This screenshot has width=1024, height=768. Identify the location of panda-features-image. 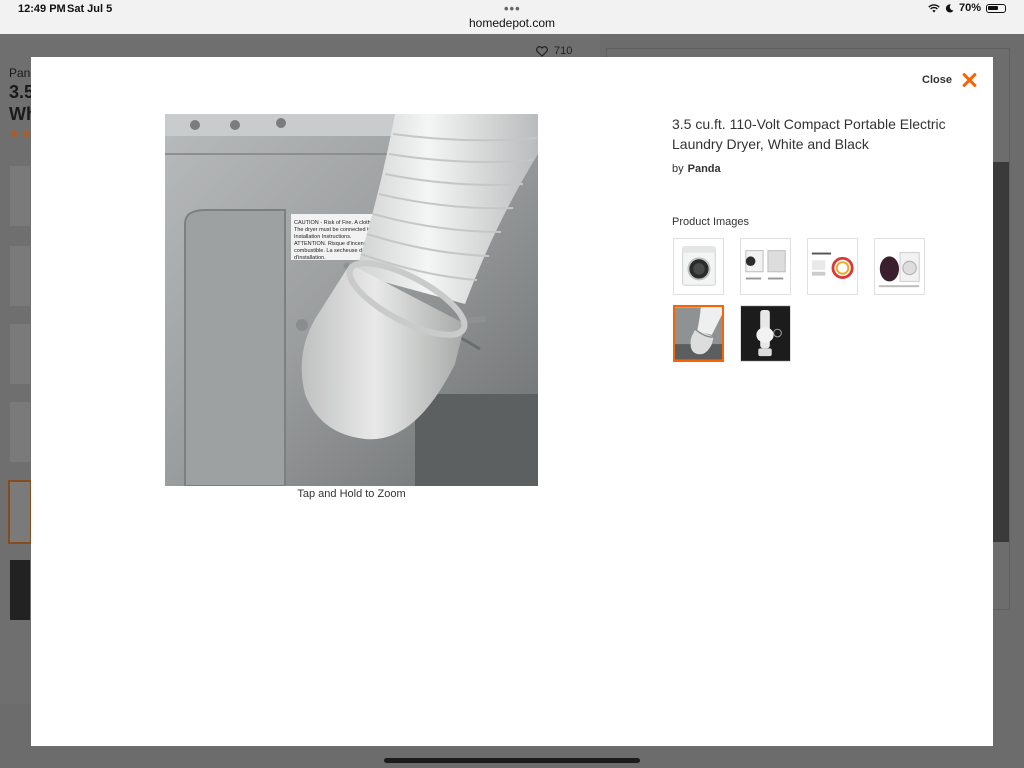
(832, 266).